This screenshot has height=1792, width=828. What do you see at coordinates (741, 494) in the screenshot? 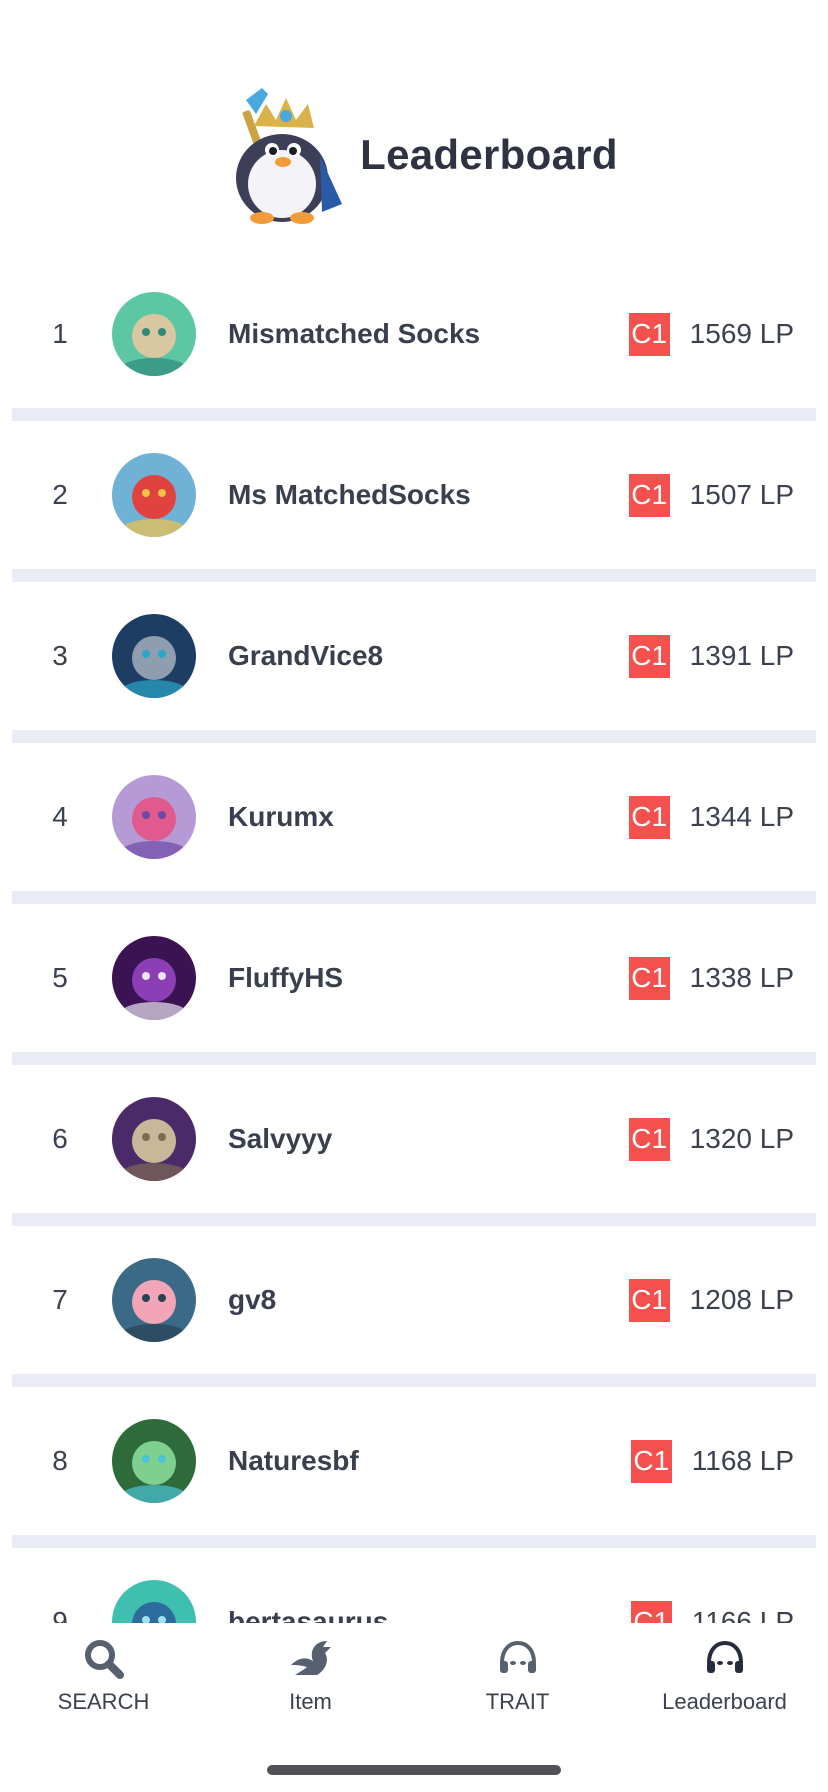
I see `league-points: 1507 LP` at bounding box center [741, 494].